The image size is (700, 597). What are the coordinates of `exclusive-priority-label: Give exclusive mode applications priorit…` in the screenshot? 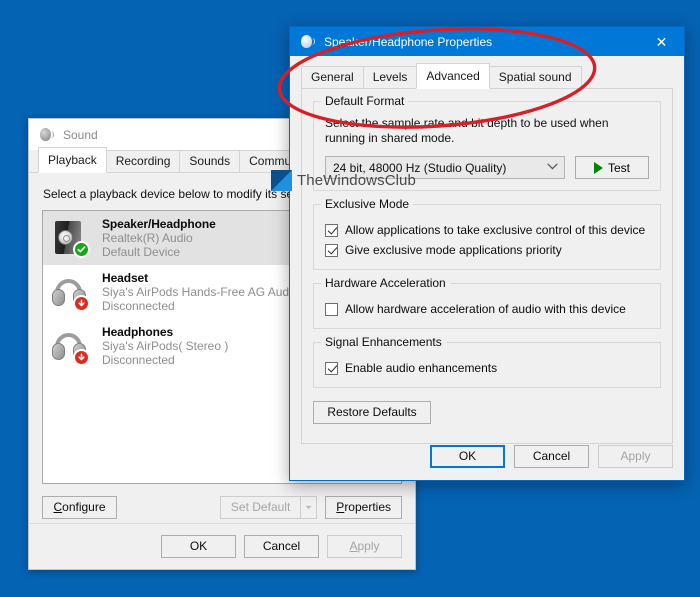 It's located at (453, 250).